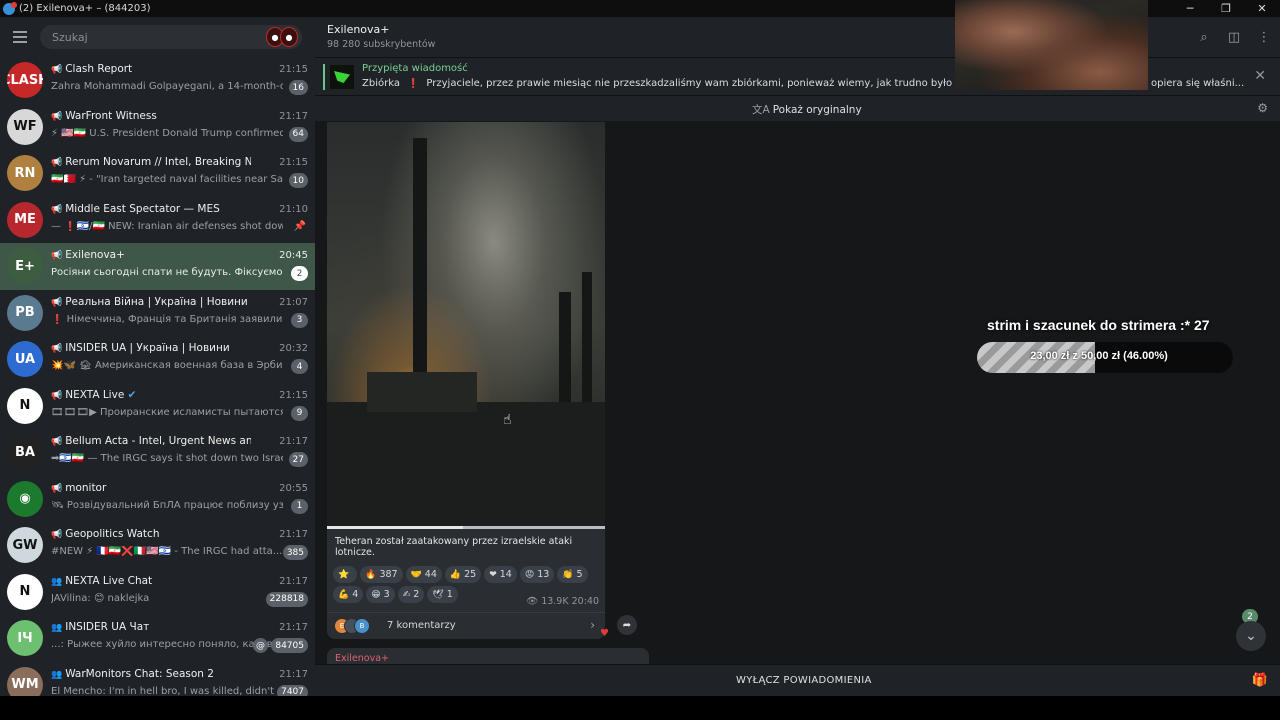 This screenshot has height=720, width=1280. I want to click on minimize-button: ─, so click(1190, 8).